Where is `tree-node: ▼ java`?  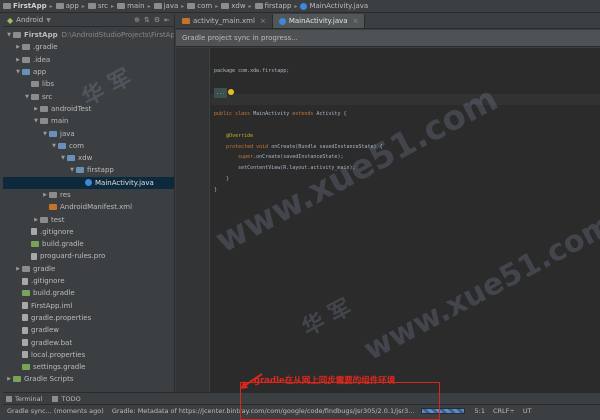 tree-node: ▼ java is located at coordinates (88, 133).